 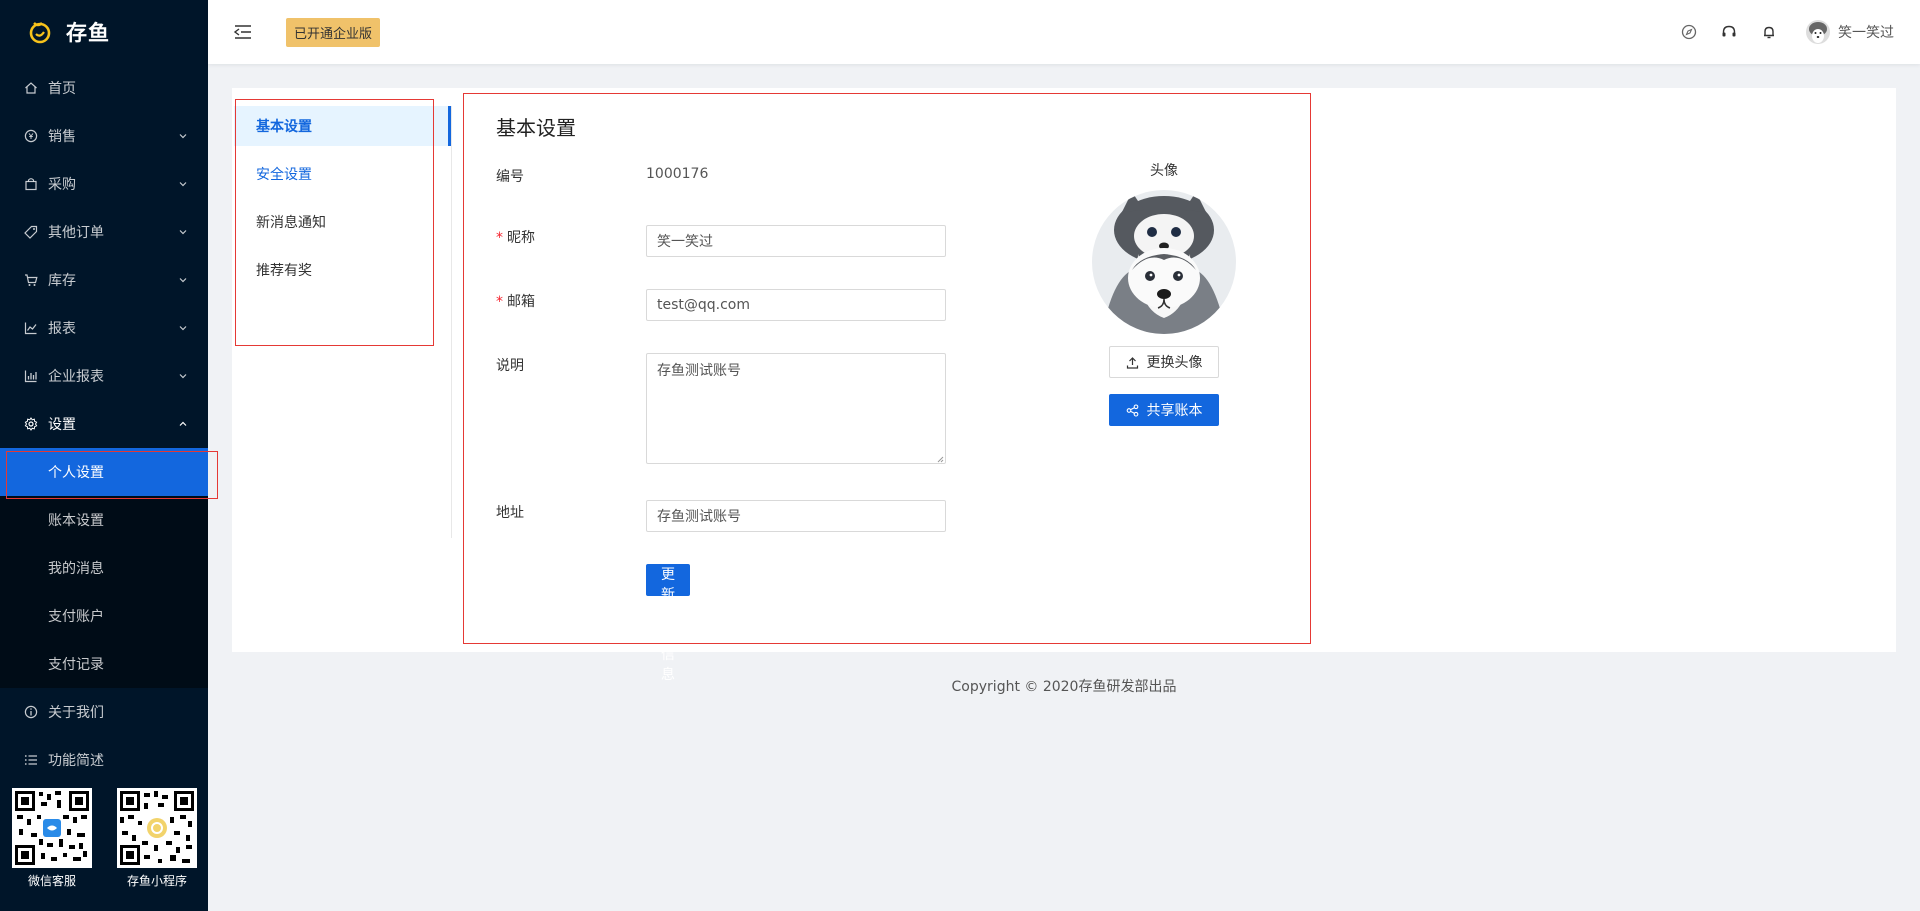 What do you see at coordinates (1164, 262) in the screenshot?
I see `avatar-image` at bounding box center [1164, 262].